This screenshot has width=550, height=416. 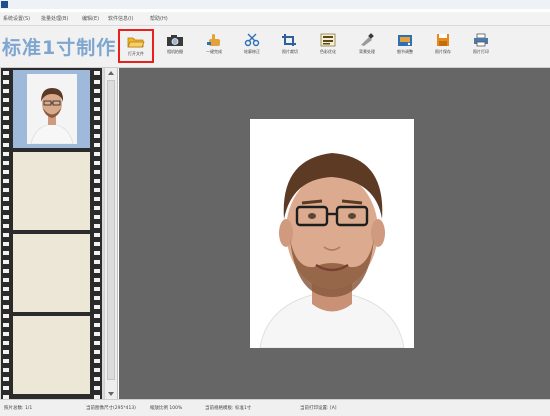 What do you see at coordinates (90, 18) in the screenshot?
I see `menu-edit: 编辑(E)` at bounding box center [90, 18].